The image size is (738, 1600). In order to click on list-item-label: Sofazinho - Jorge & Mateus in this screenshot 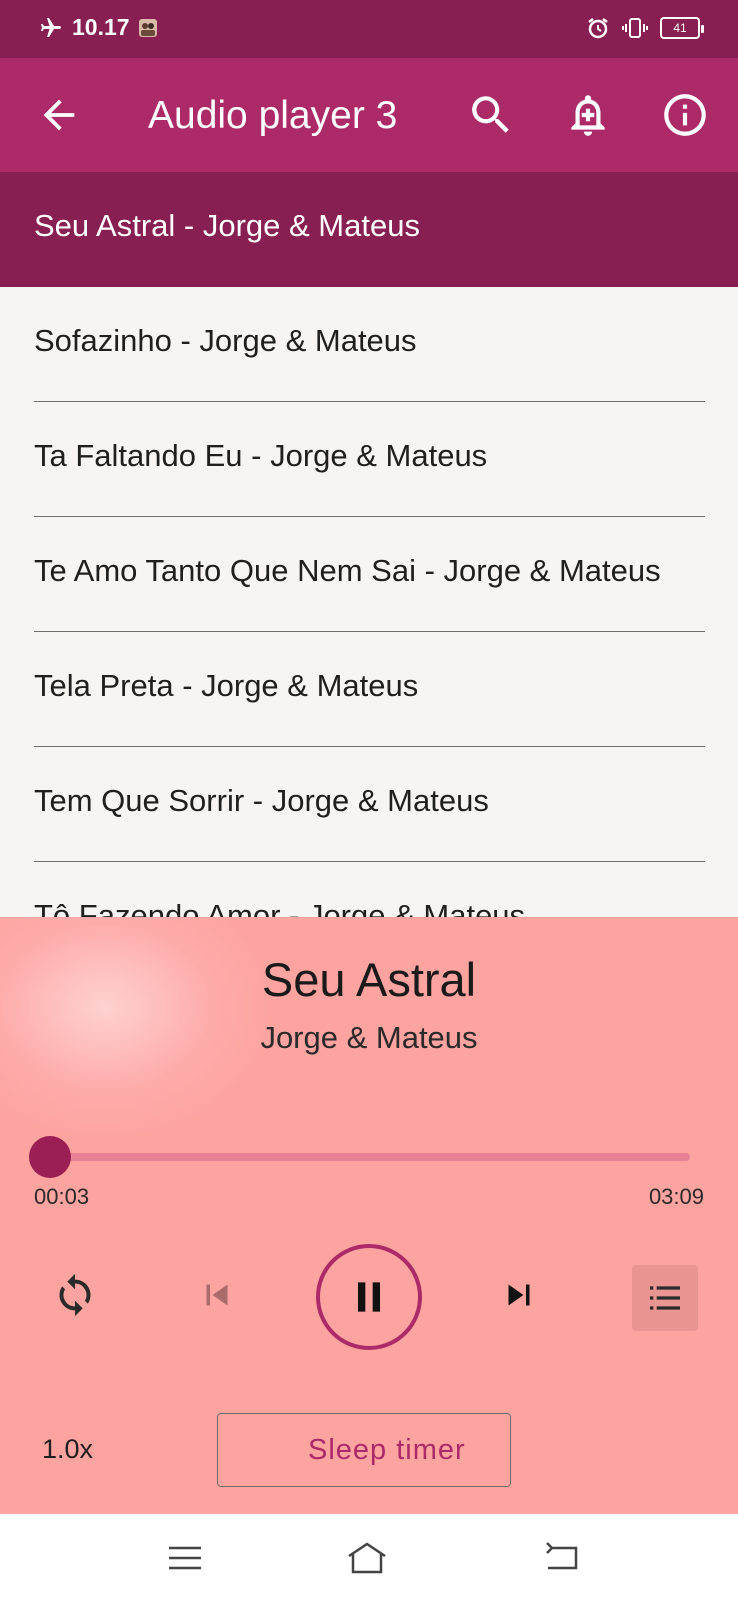, I will do `click(225, 340)`.